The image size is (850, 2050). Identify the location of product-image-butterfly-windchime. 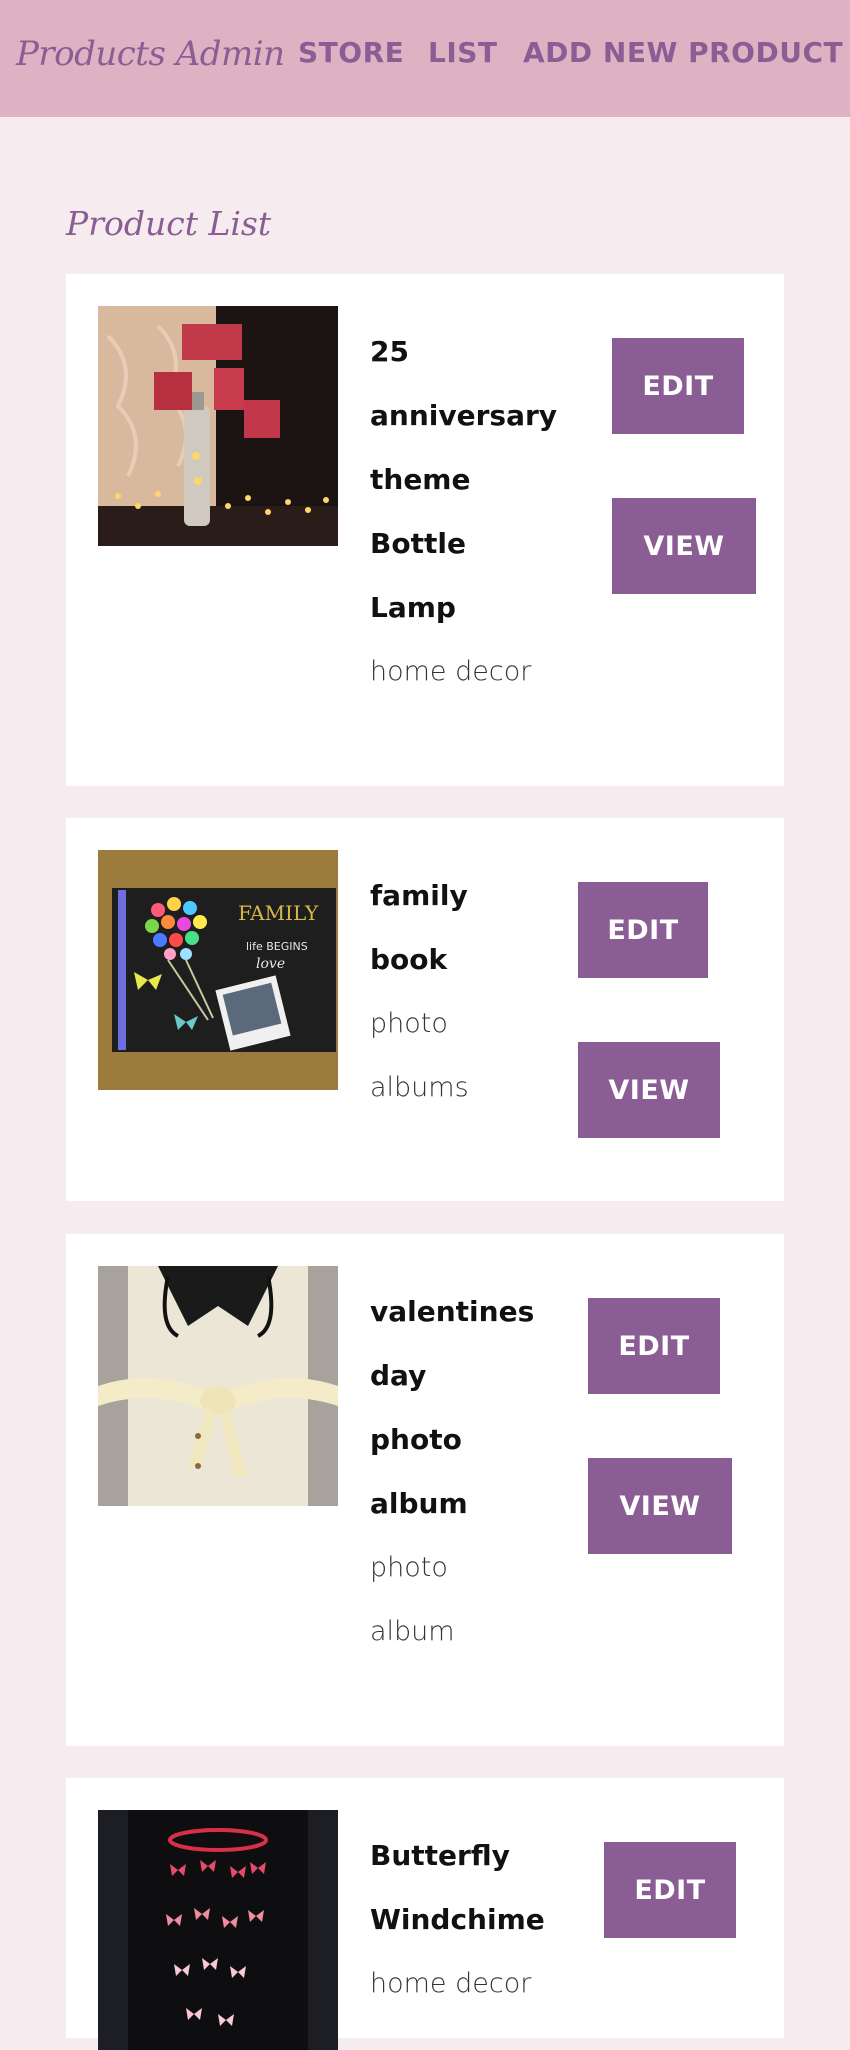
(218, 1930).